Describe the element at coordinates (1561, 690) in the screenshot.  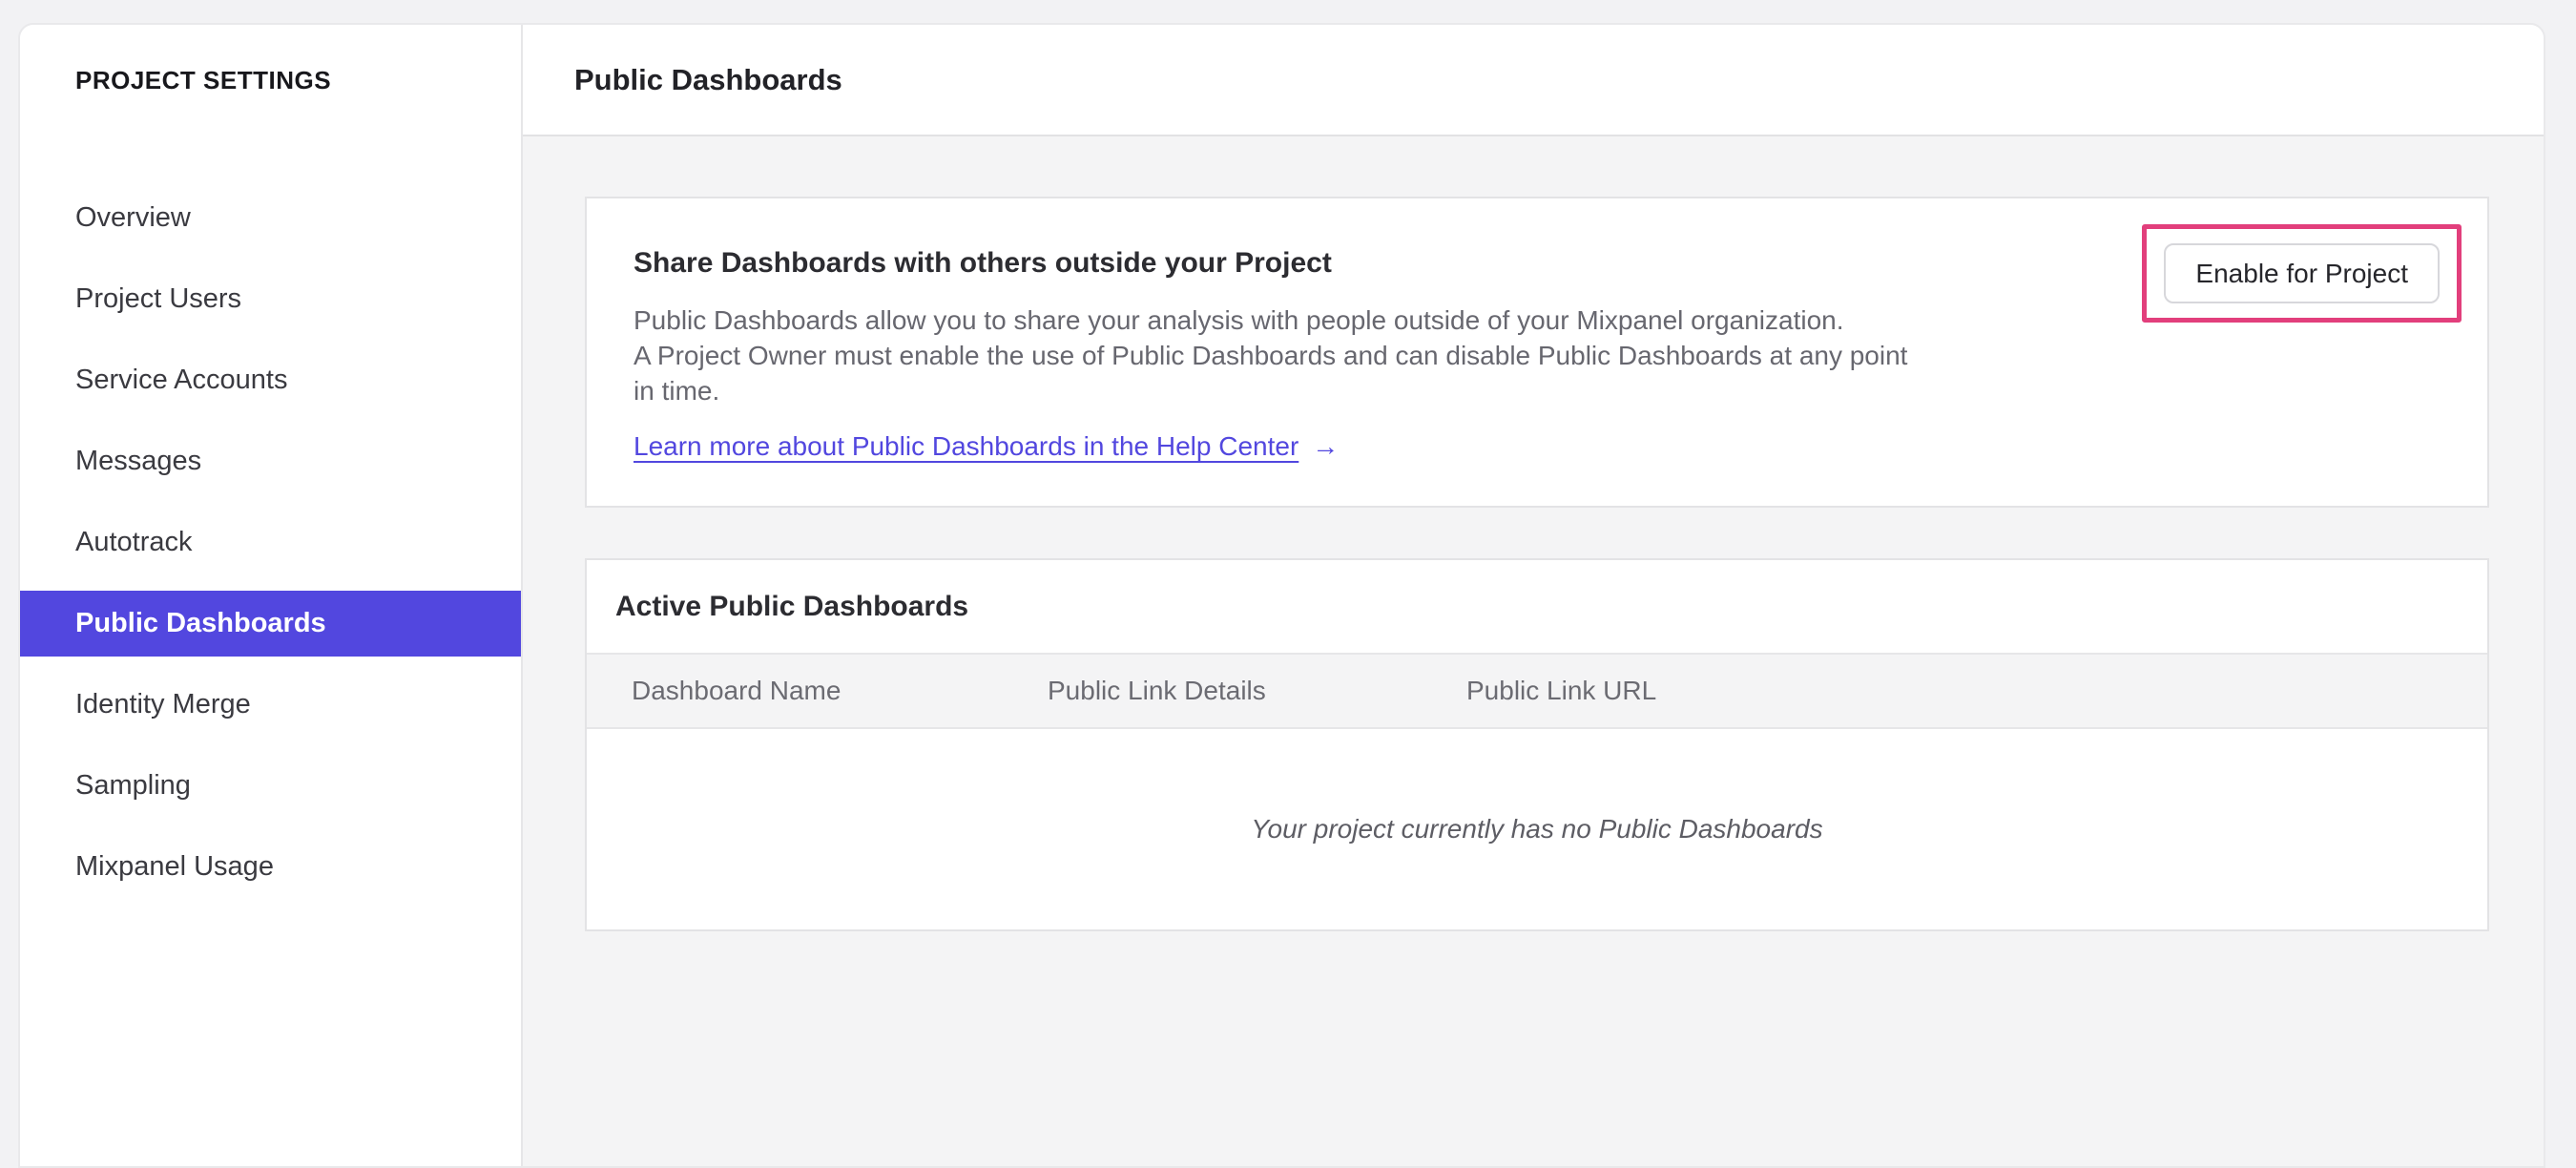
I see `column-header-public-link-url: Public Link URL` at that location.